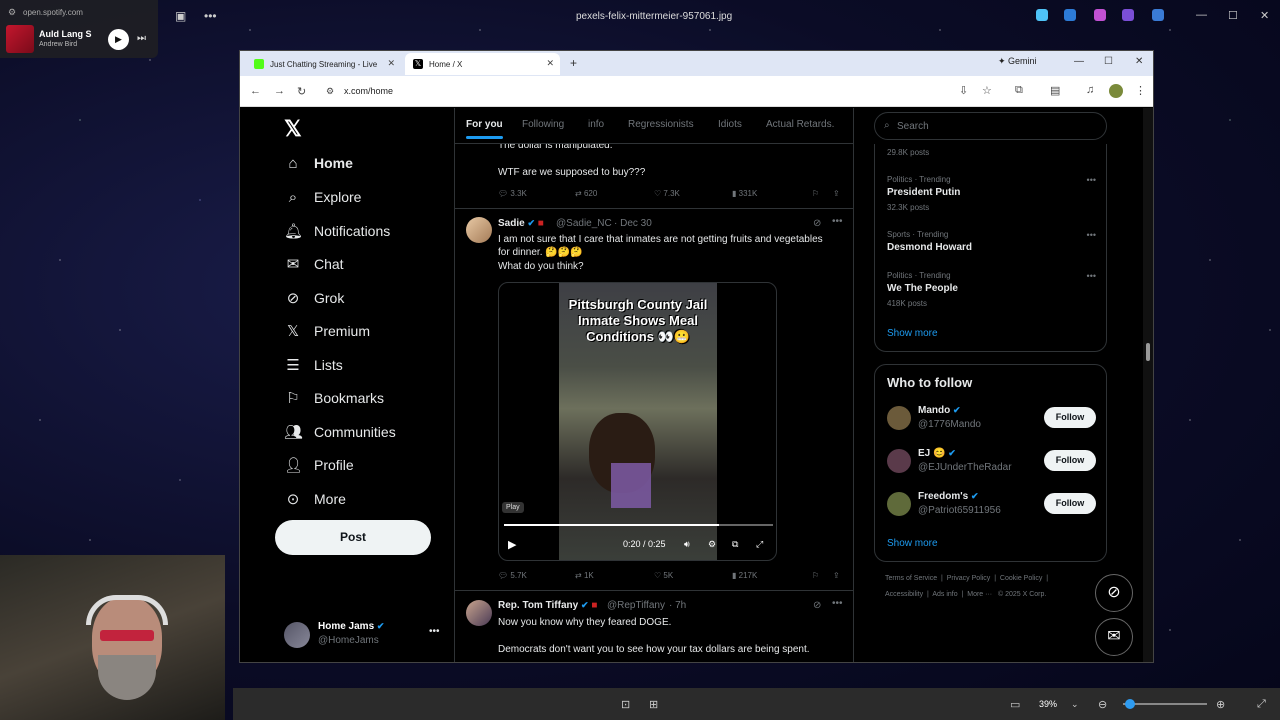 This screenshot has width=1280, height=720. What do you see at coordinates (323, 197) in the screenshot?
I see `nav-explore: ⌕ Explore` at bounding box center [323, 197].